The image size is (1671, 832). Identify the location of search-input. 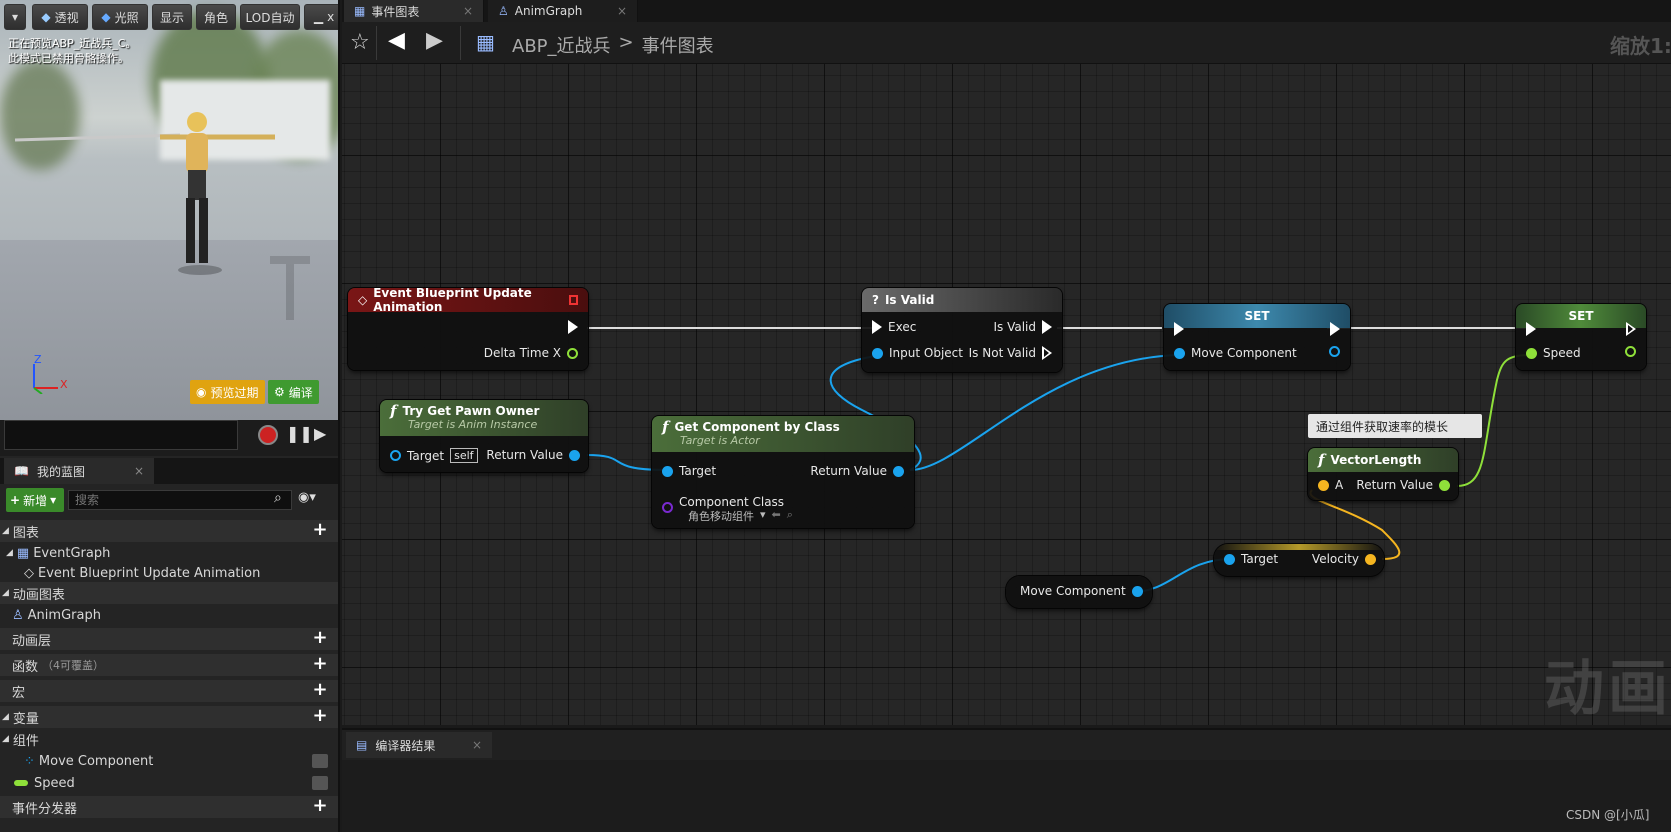
(180, 500).